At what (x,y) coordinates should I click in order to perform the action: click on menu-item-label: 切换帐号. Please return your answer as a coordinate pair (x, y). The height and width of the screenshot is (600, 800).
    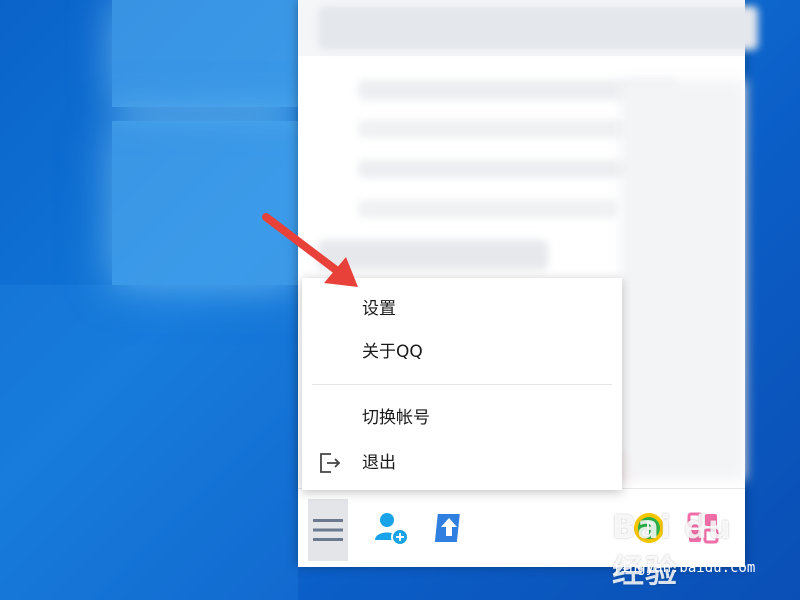
    Looking at the image, I should click on (396, 418).